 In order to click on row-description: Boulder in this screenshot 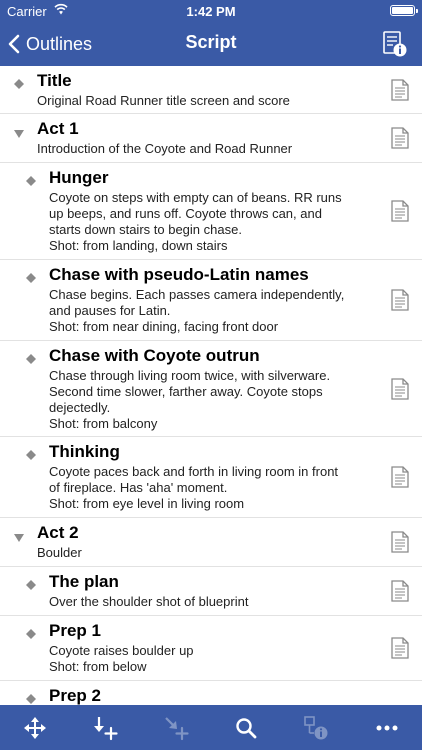, I will do `click(59, 552)`.